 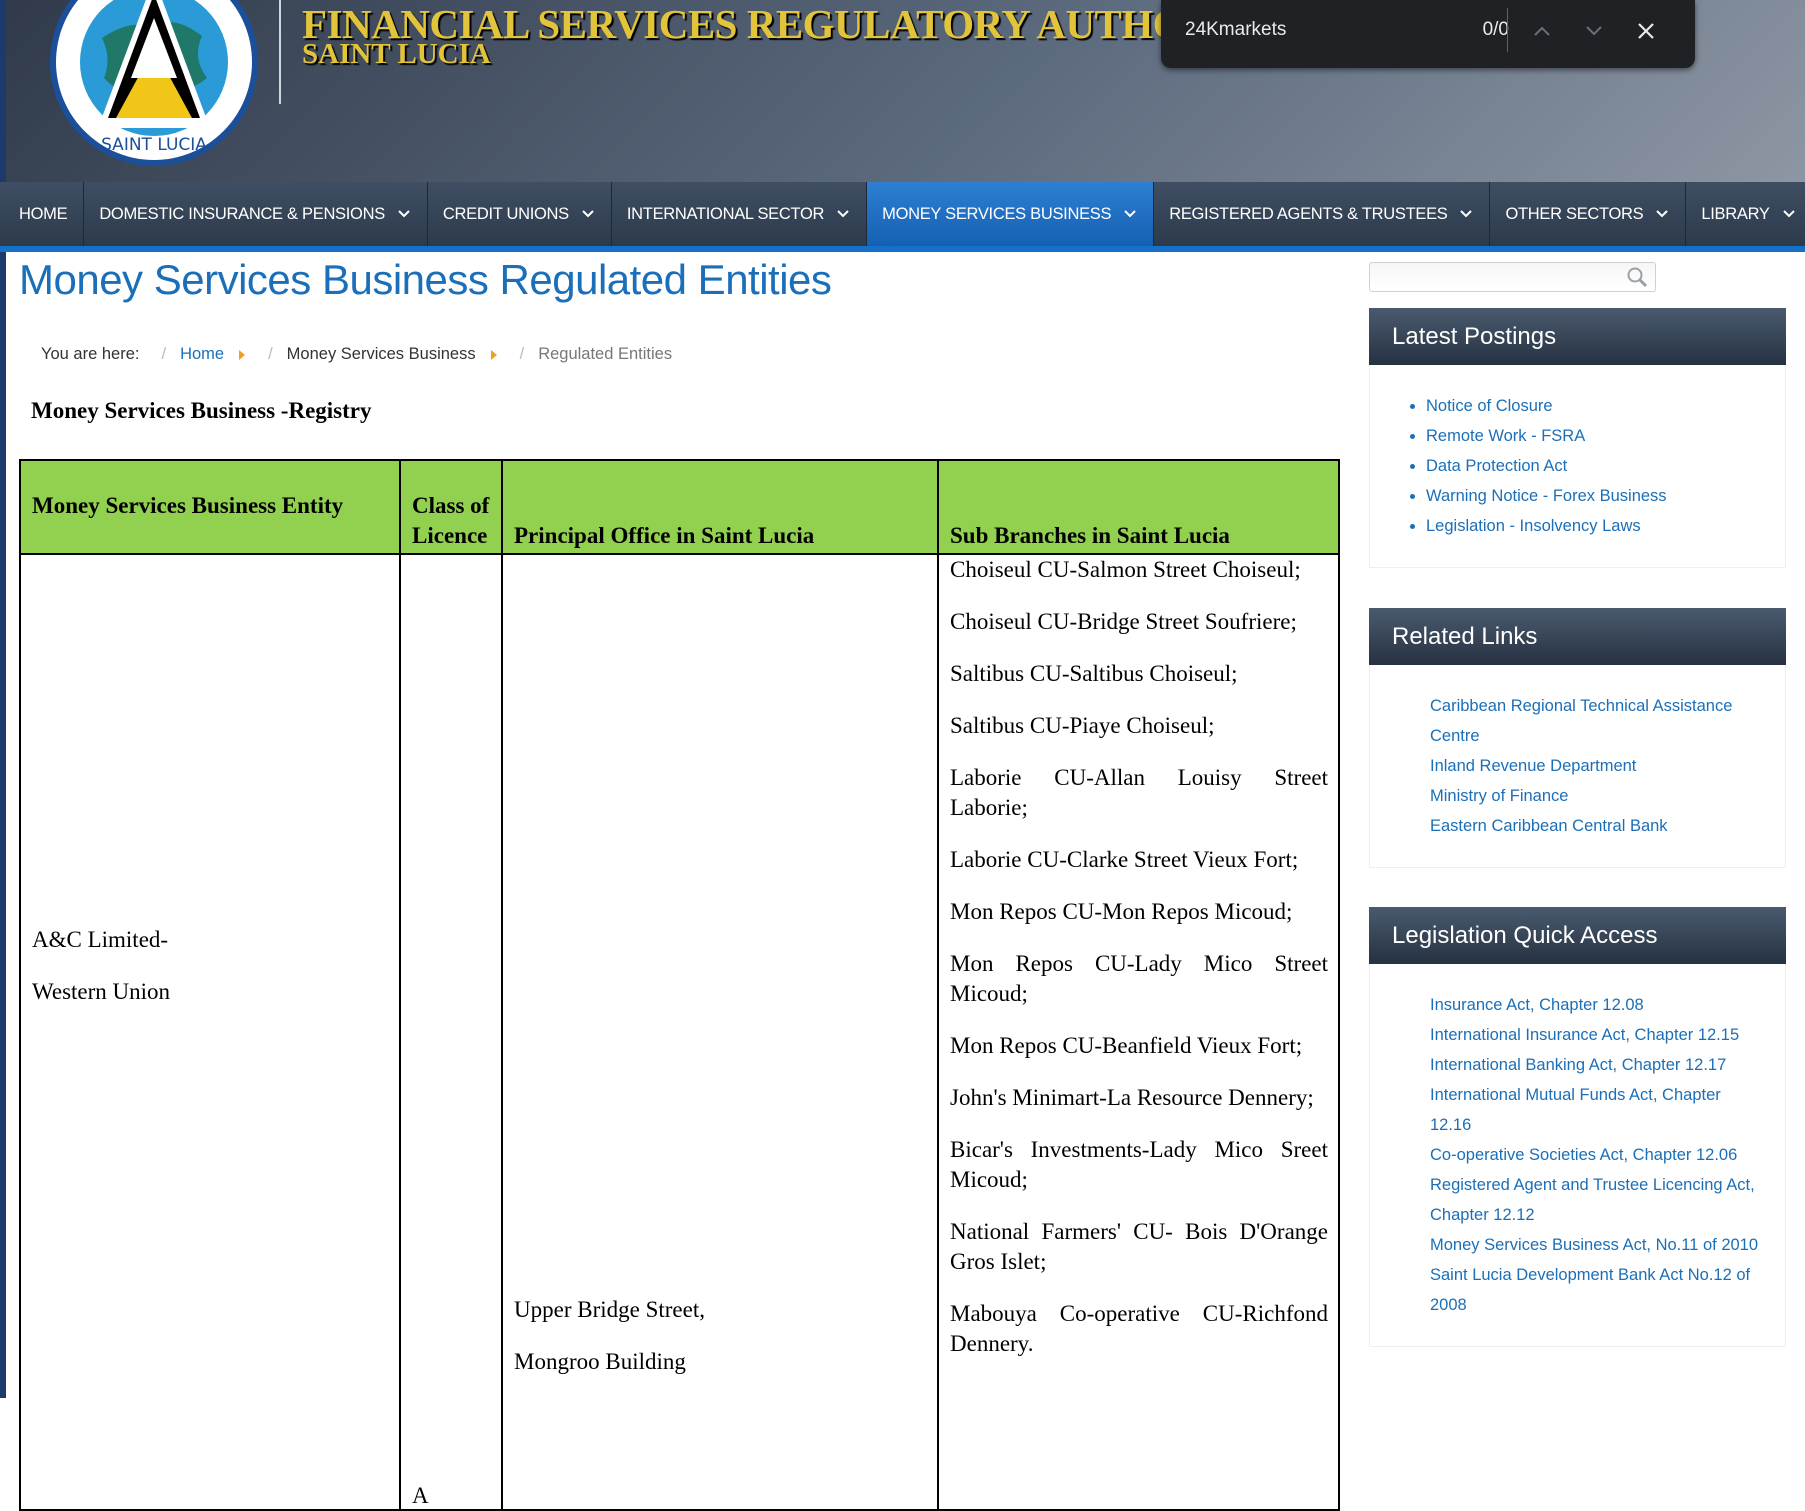 I want to click on close-icon, so click(x=1646, y=31).